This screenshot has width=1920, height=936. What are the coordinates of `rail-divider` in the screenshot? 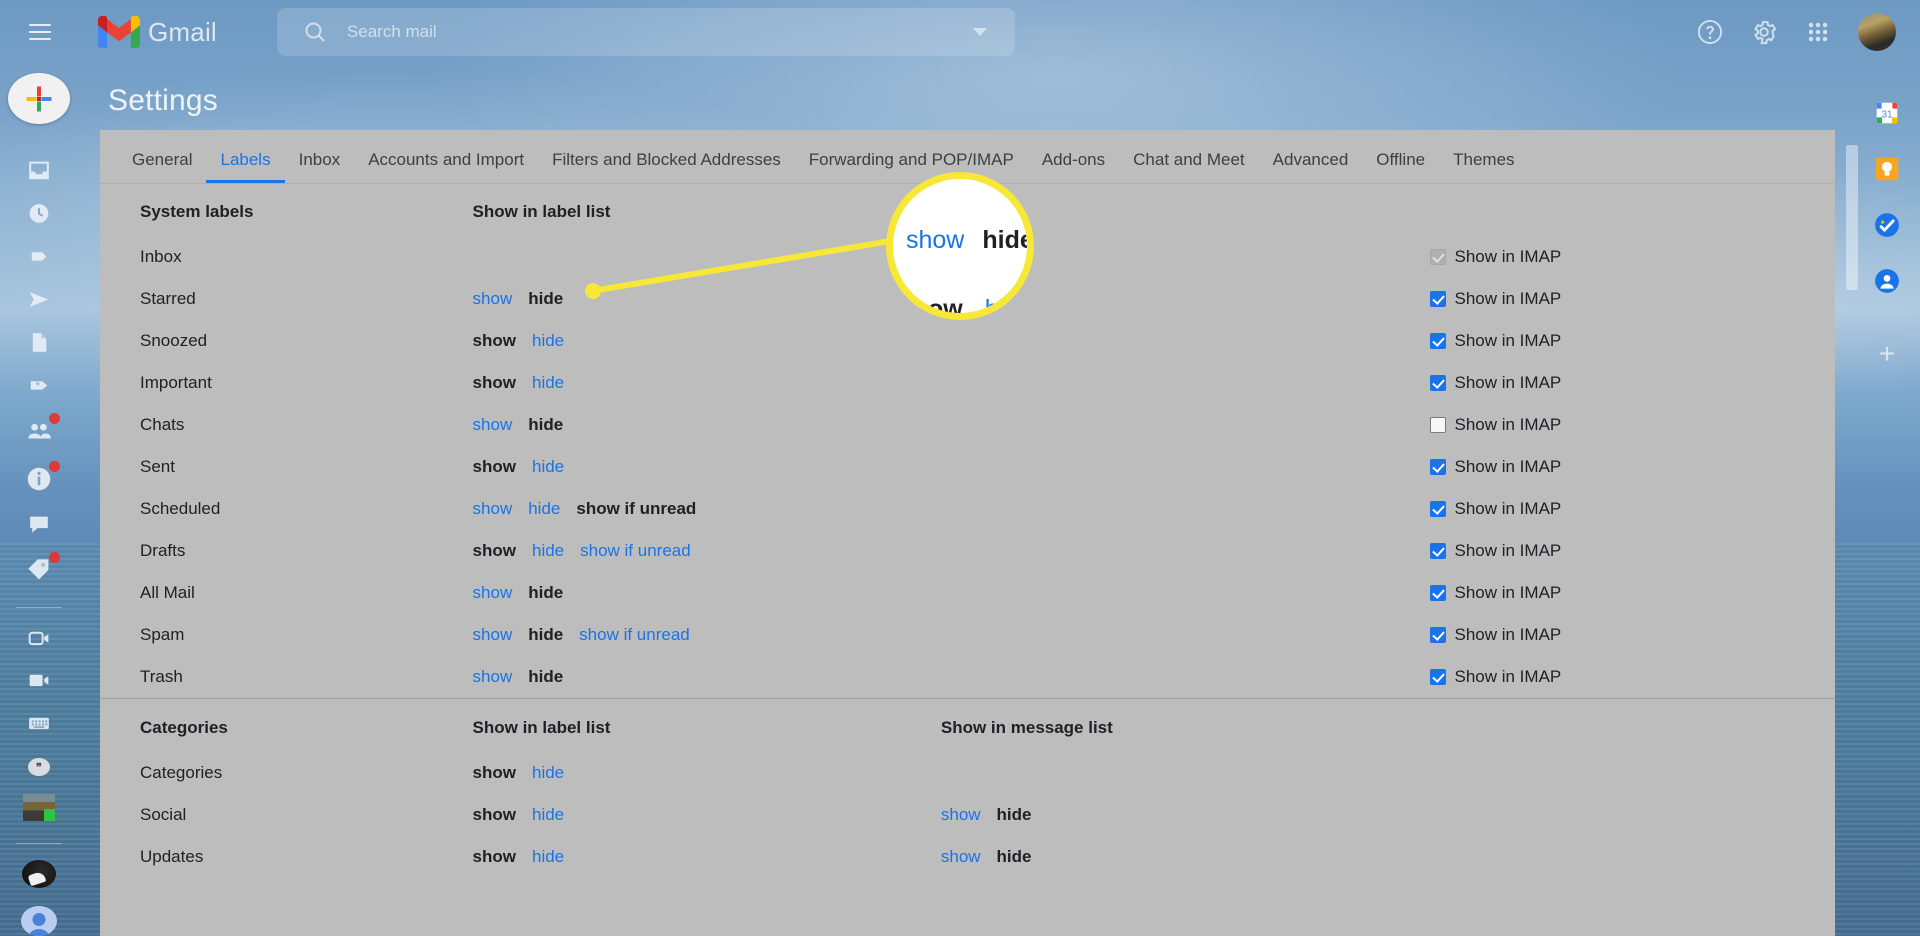 It's located at (39, 607).